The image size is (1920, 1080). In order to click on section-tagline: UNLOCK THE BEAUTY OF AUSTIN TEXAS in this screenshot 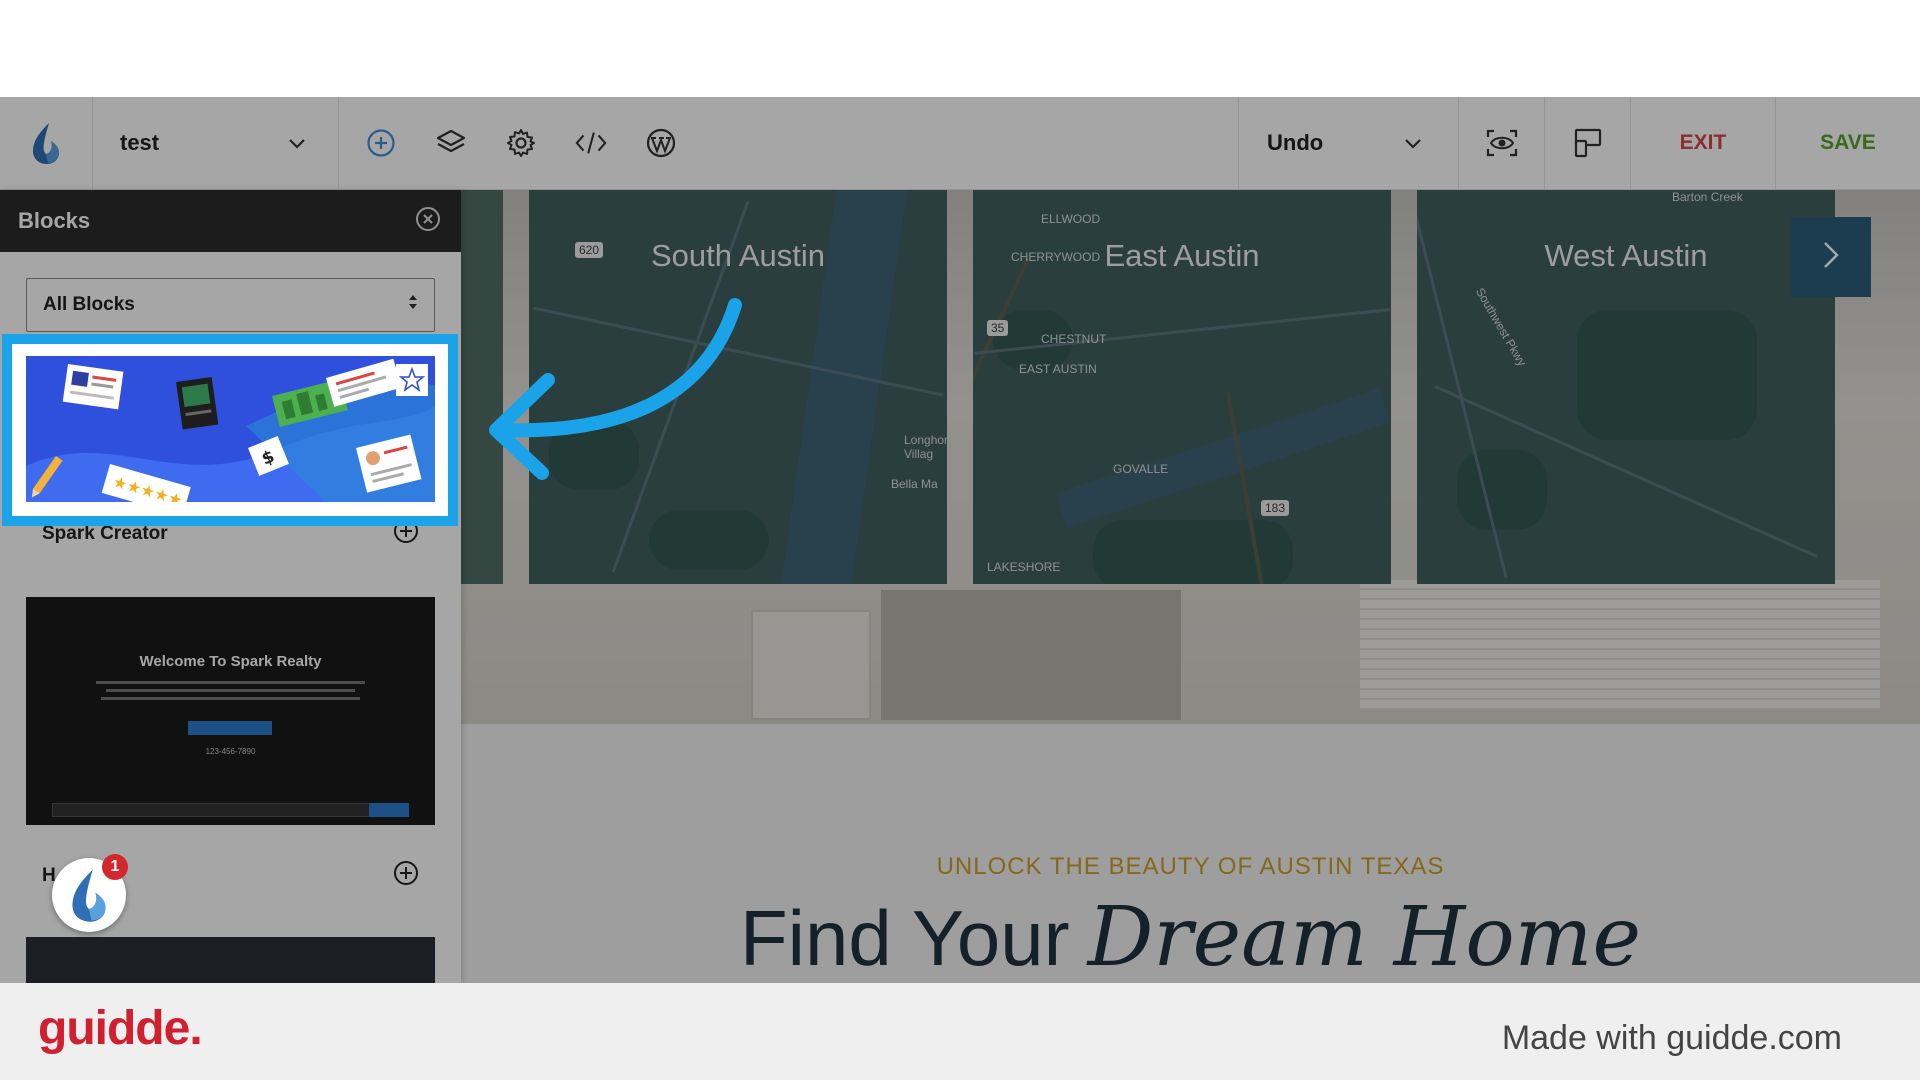, I will do `click(1190, 866)`.